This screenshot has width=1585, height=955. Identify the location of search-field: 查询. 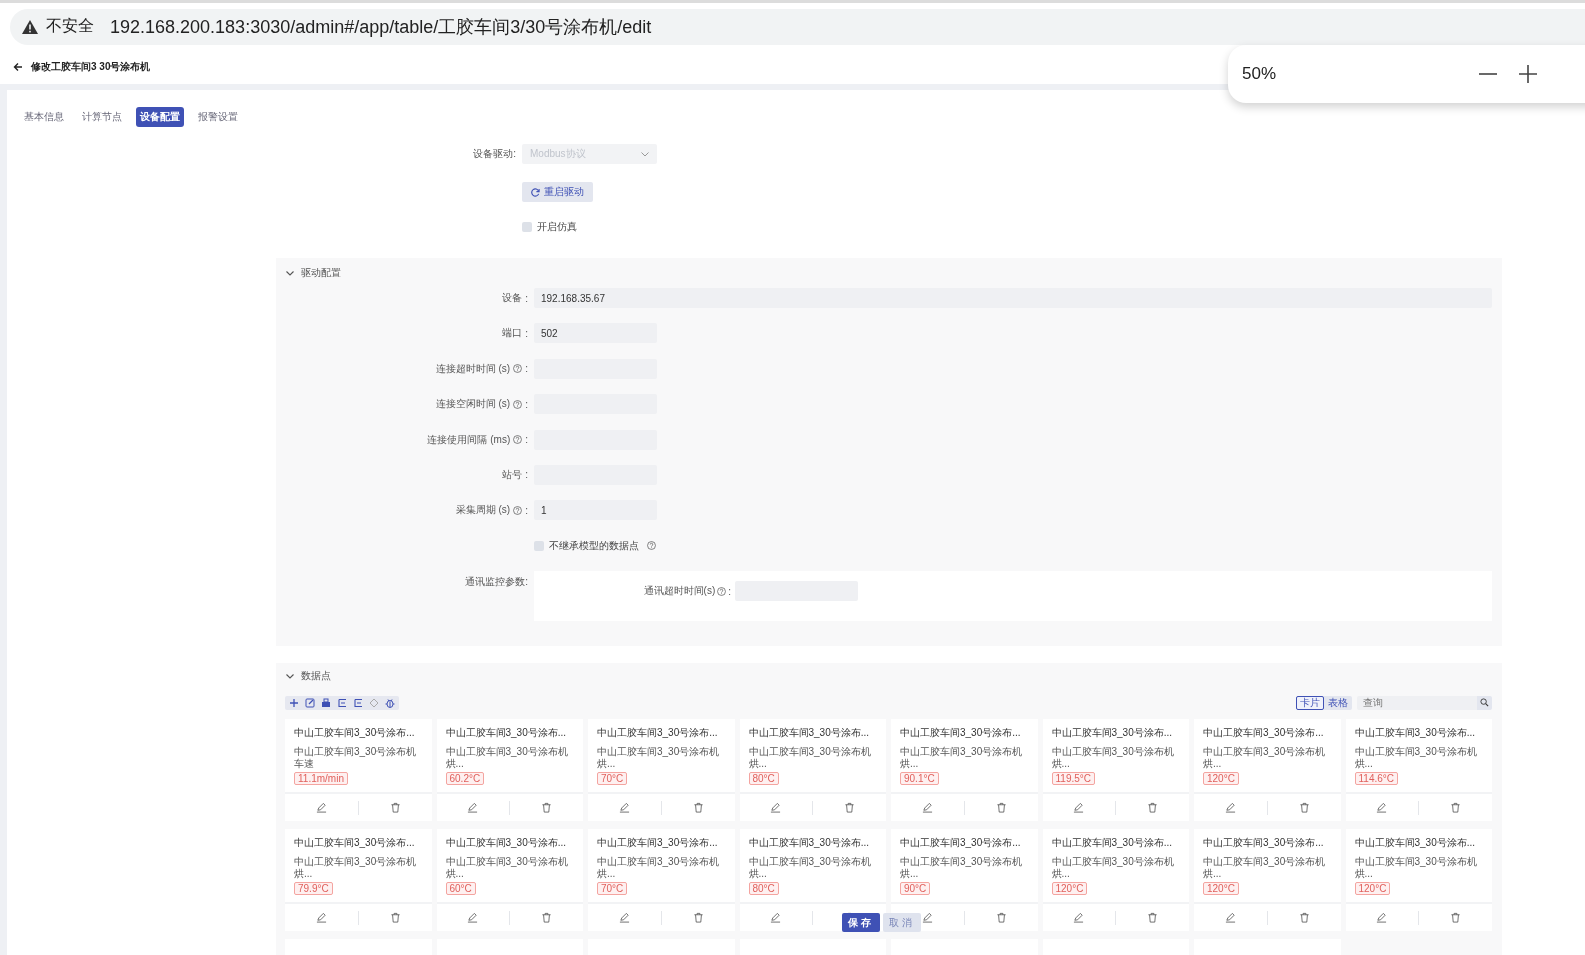
(1417, 702).